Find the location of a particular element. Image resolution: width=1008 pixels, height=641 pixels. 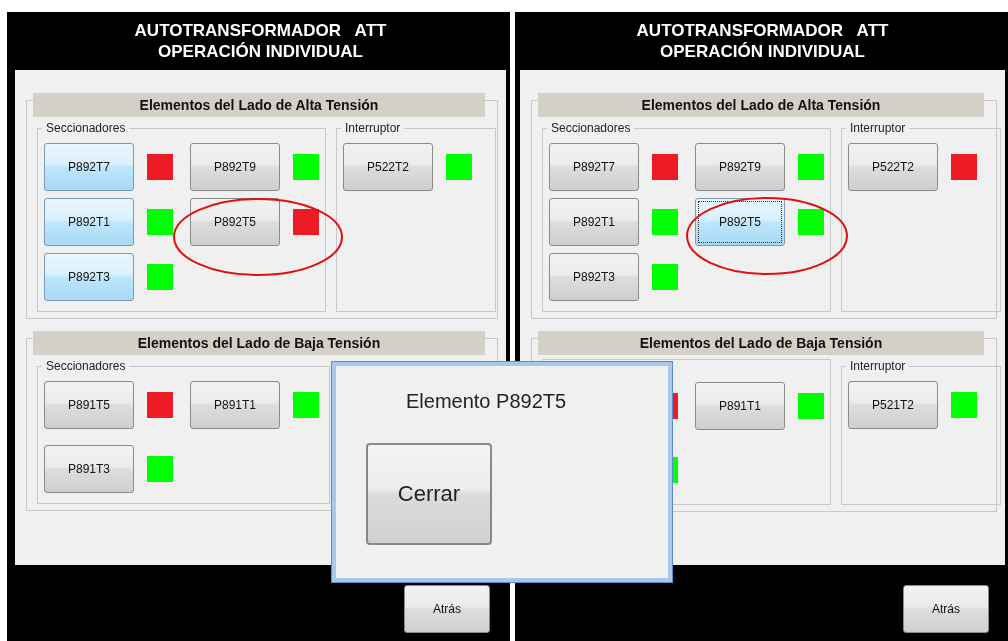

element-button: P891T5 is located at coordinates (89, 405).